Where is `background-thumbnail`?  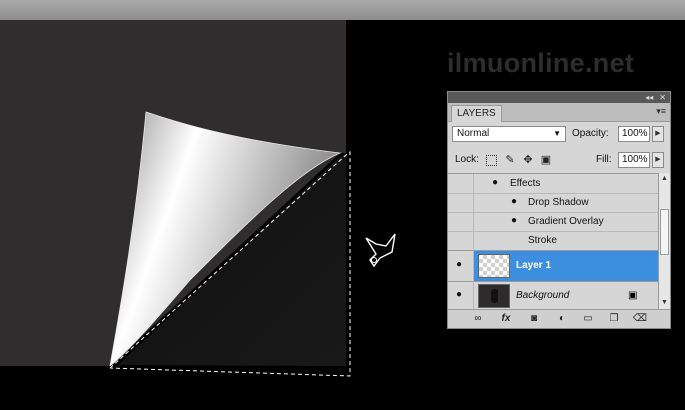
background-thumbnail is located at coordinates (494, 296).